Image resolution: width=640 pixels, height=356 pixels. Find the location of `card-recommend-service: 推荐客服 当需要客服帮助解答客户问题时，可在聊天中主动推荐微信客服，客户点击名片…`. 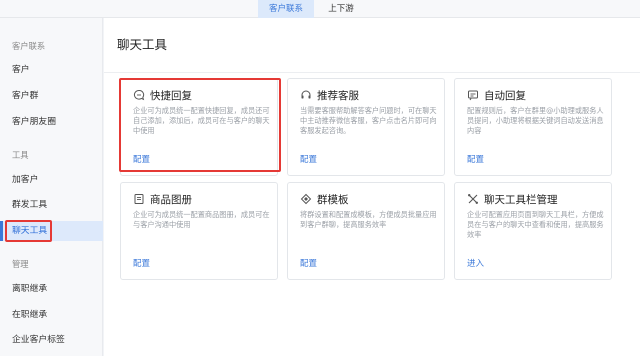

card-recommend-service: 推荐客服 当需要客服帮助解答客户问题时，可在聊天中主动推荐微信客服，客户点击名片… is located at coordinates (366, 127).